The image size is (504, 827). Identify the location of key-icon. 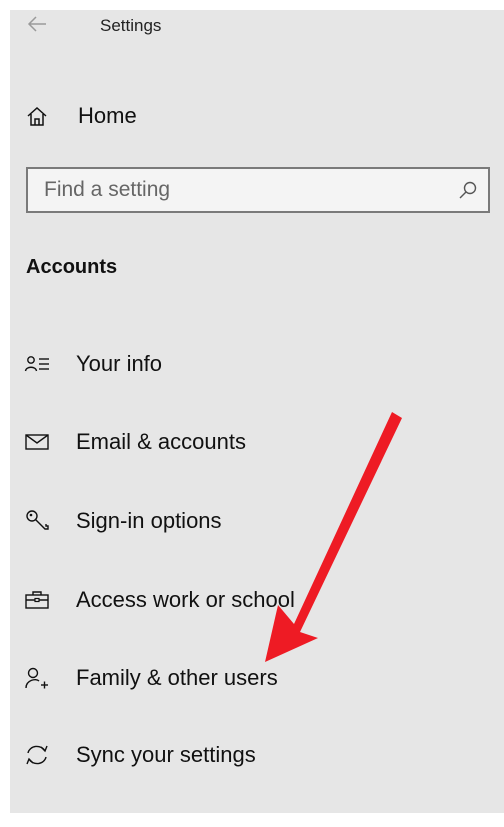
(37, 520).